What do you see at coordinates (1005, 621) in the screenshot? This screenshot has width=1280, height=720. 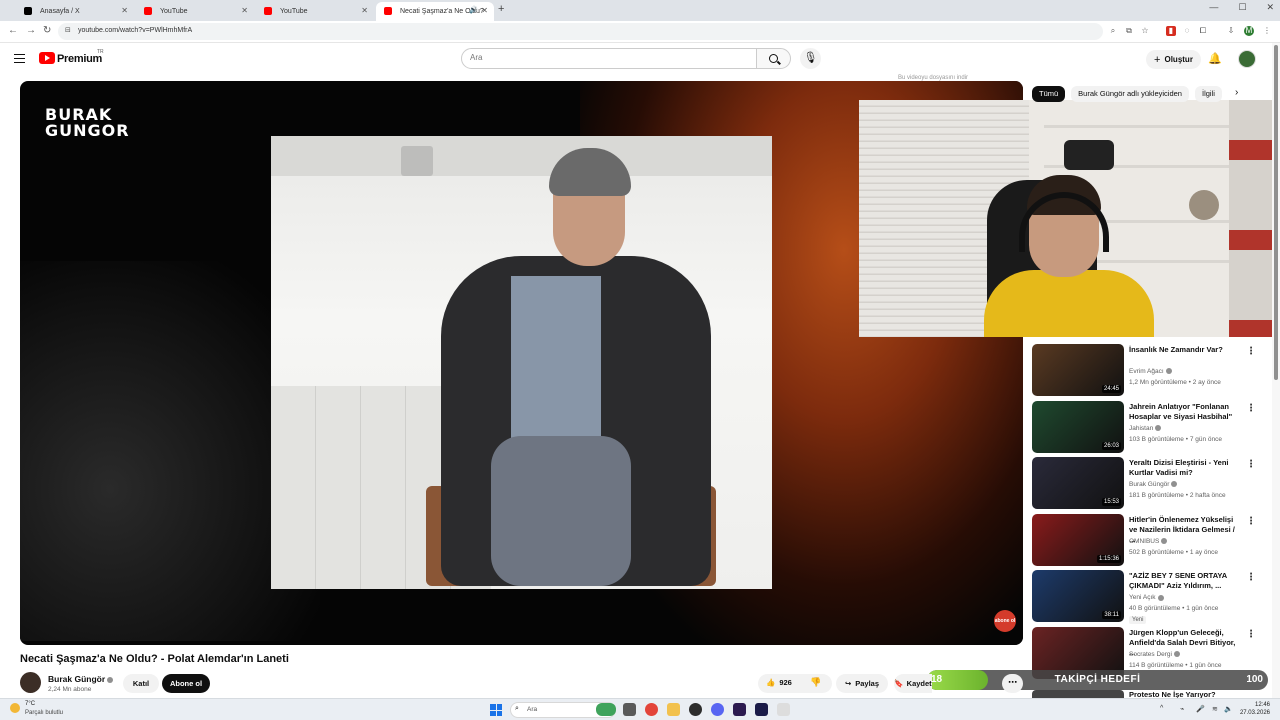 I see `subscribe-watermark-badge: abone ol` at bounding box center [1005, 621].